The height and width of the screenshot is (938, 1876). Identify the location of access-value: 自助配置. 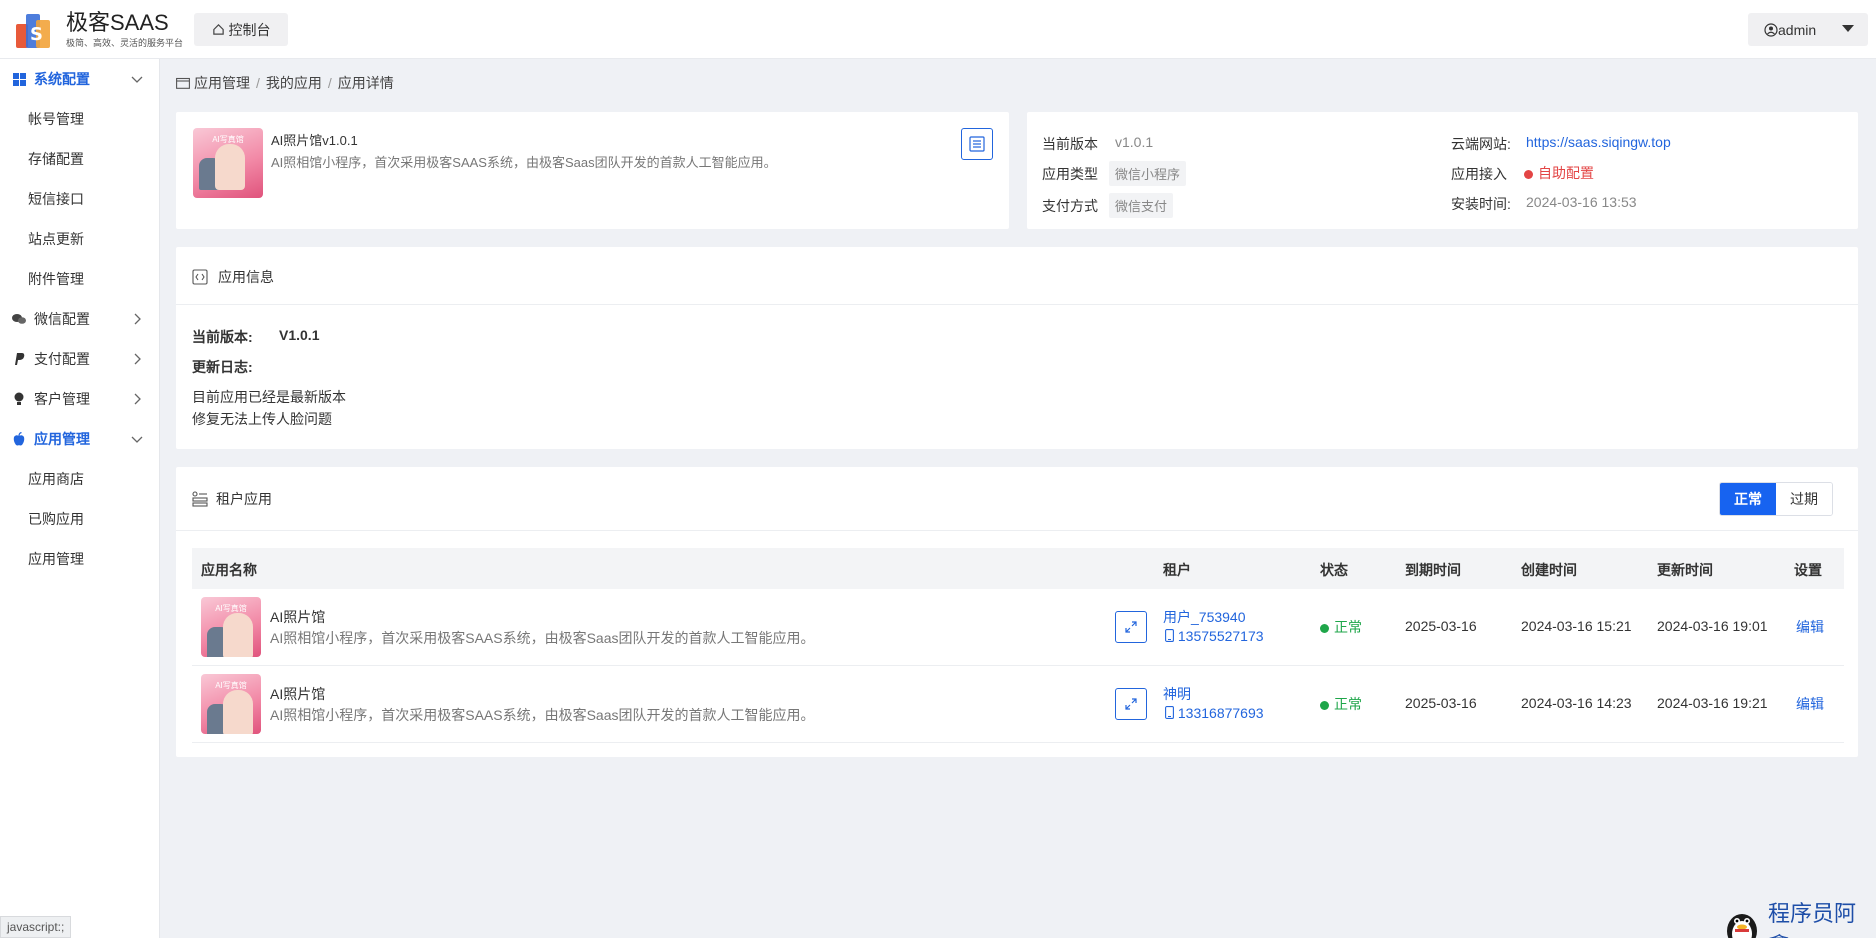
(1566, 173).